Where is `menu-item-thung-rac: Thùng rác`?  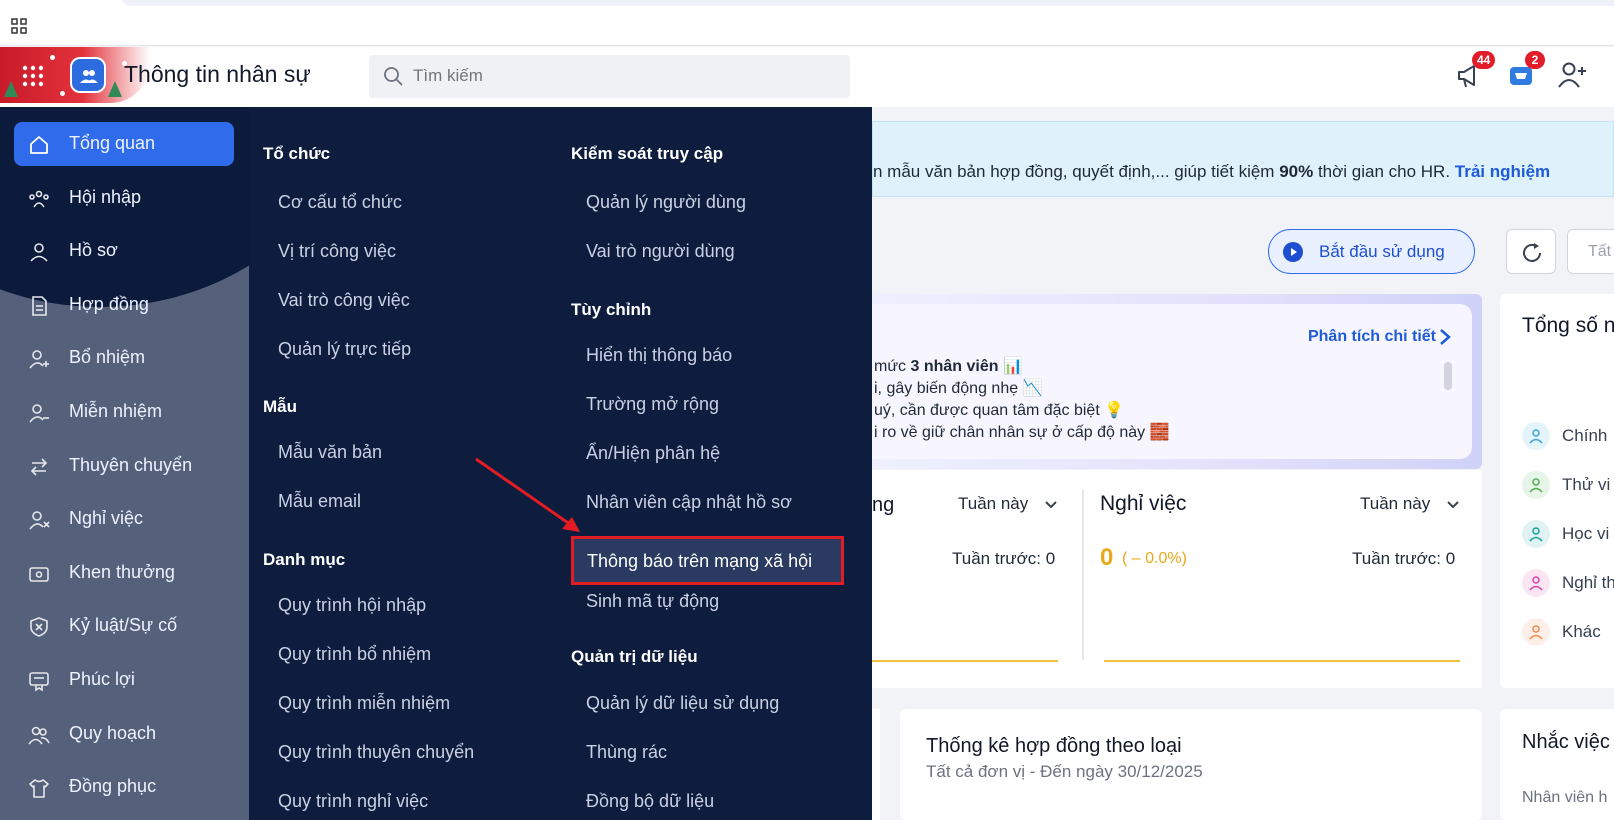
menu-item-thung-rac: Thùng rác is located at coordinates (626, 752).